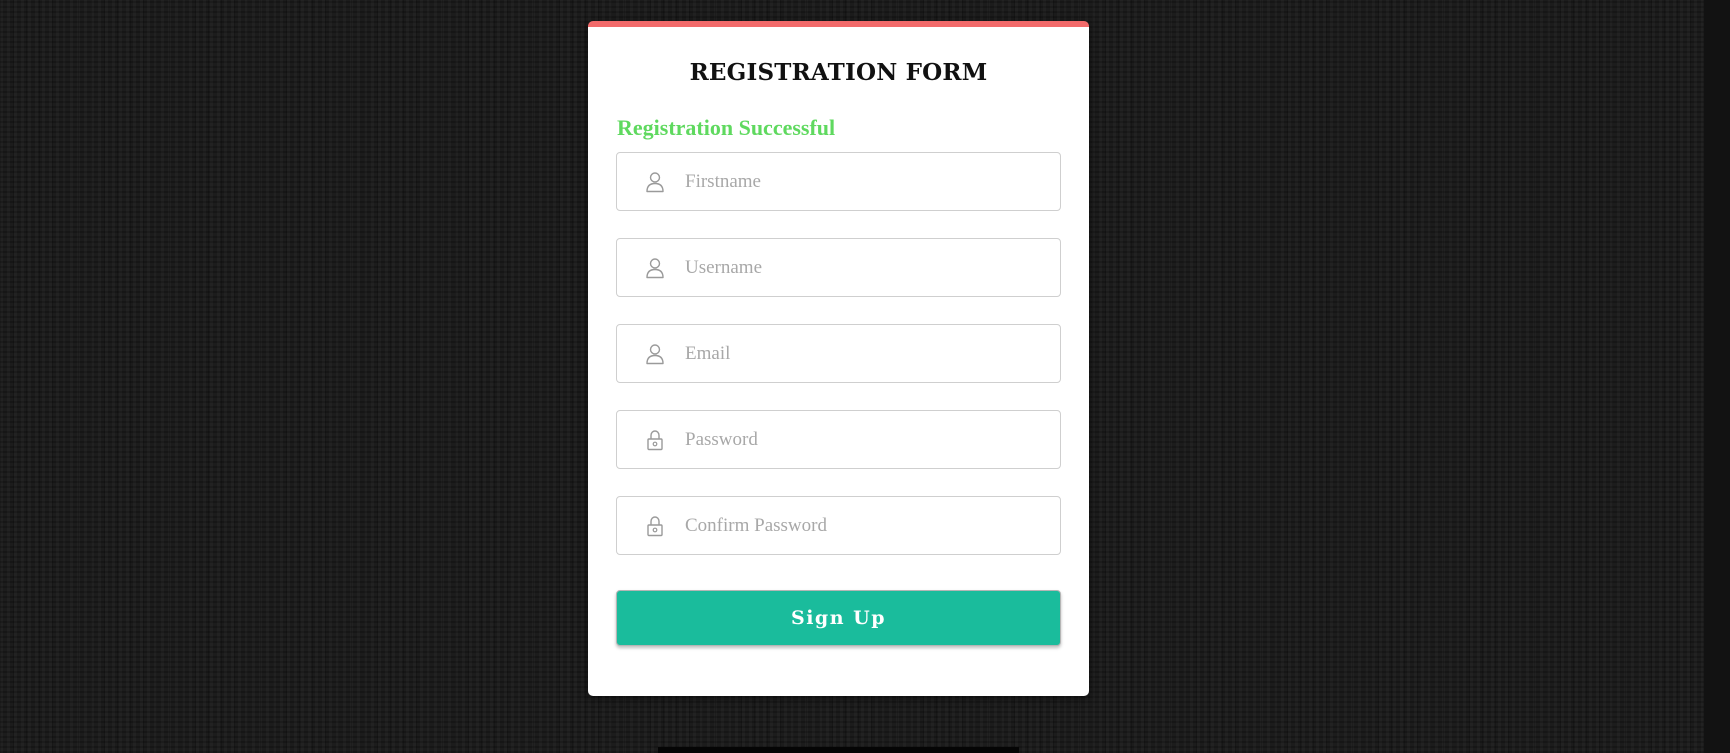 This screenshot has height=753, width=1730. Describe the element at coordinates (865, 267) in the screenshot. I see `username-input` at that location.